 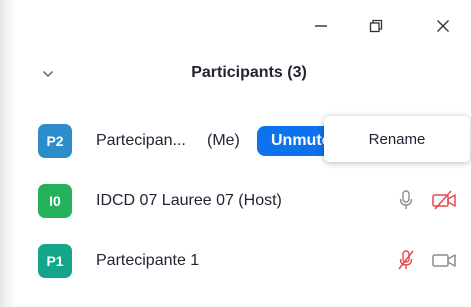 I want to click on participant-name: Partecipante 1, so click(x=148, y=260).